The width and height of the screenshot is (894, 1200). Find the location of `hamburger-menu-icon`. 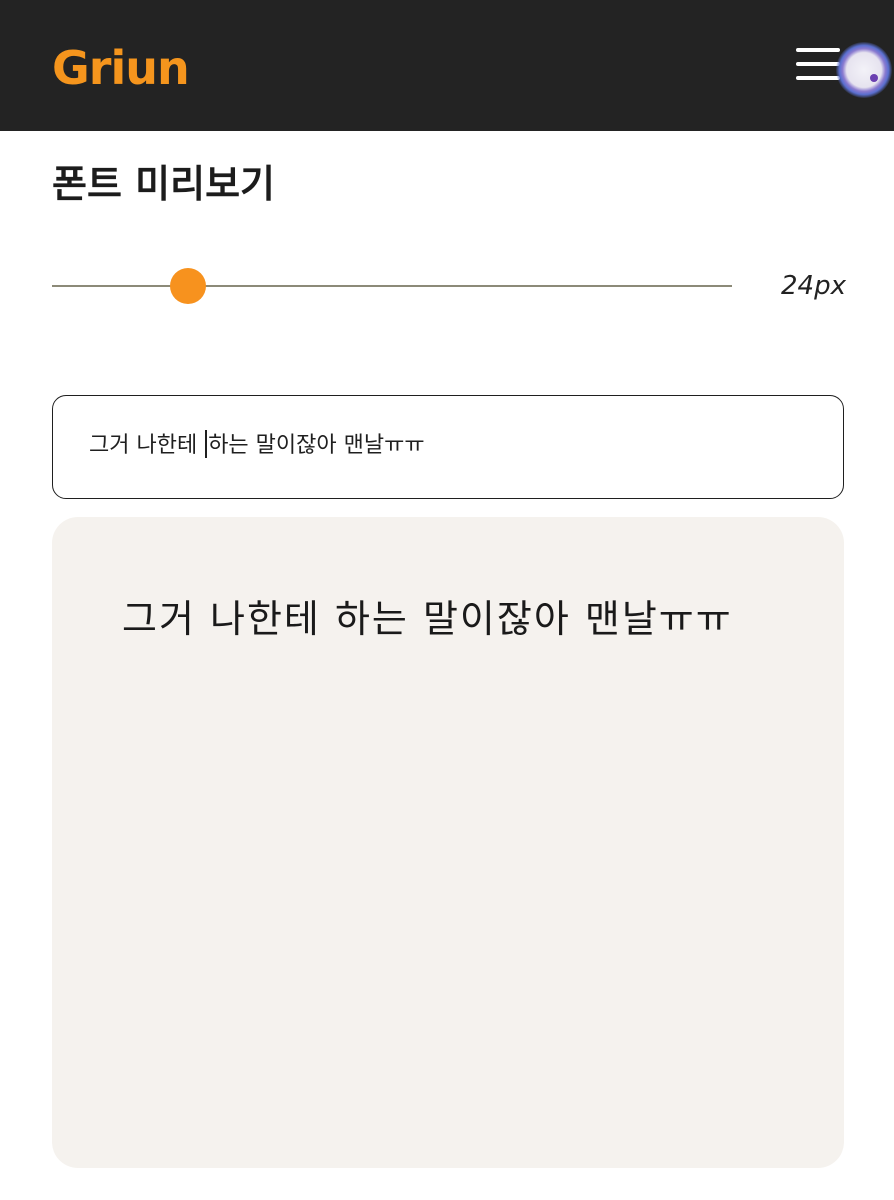

hamburger-menu-icon is located at coordinates (818, 65).